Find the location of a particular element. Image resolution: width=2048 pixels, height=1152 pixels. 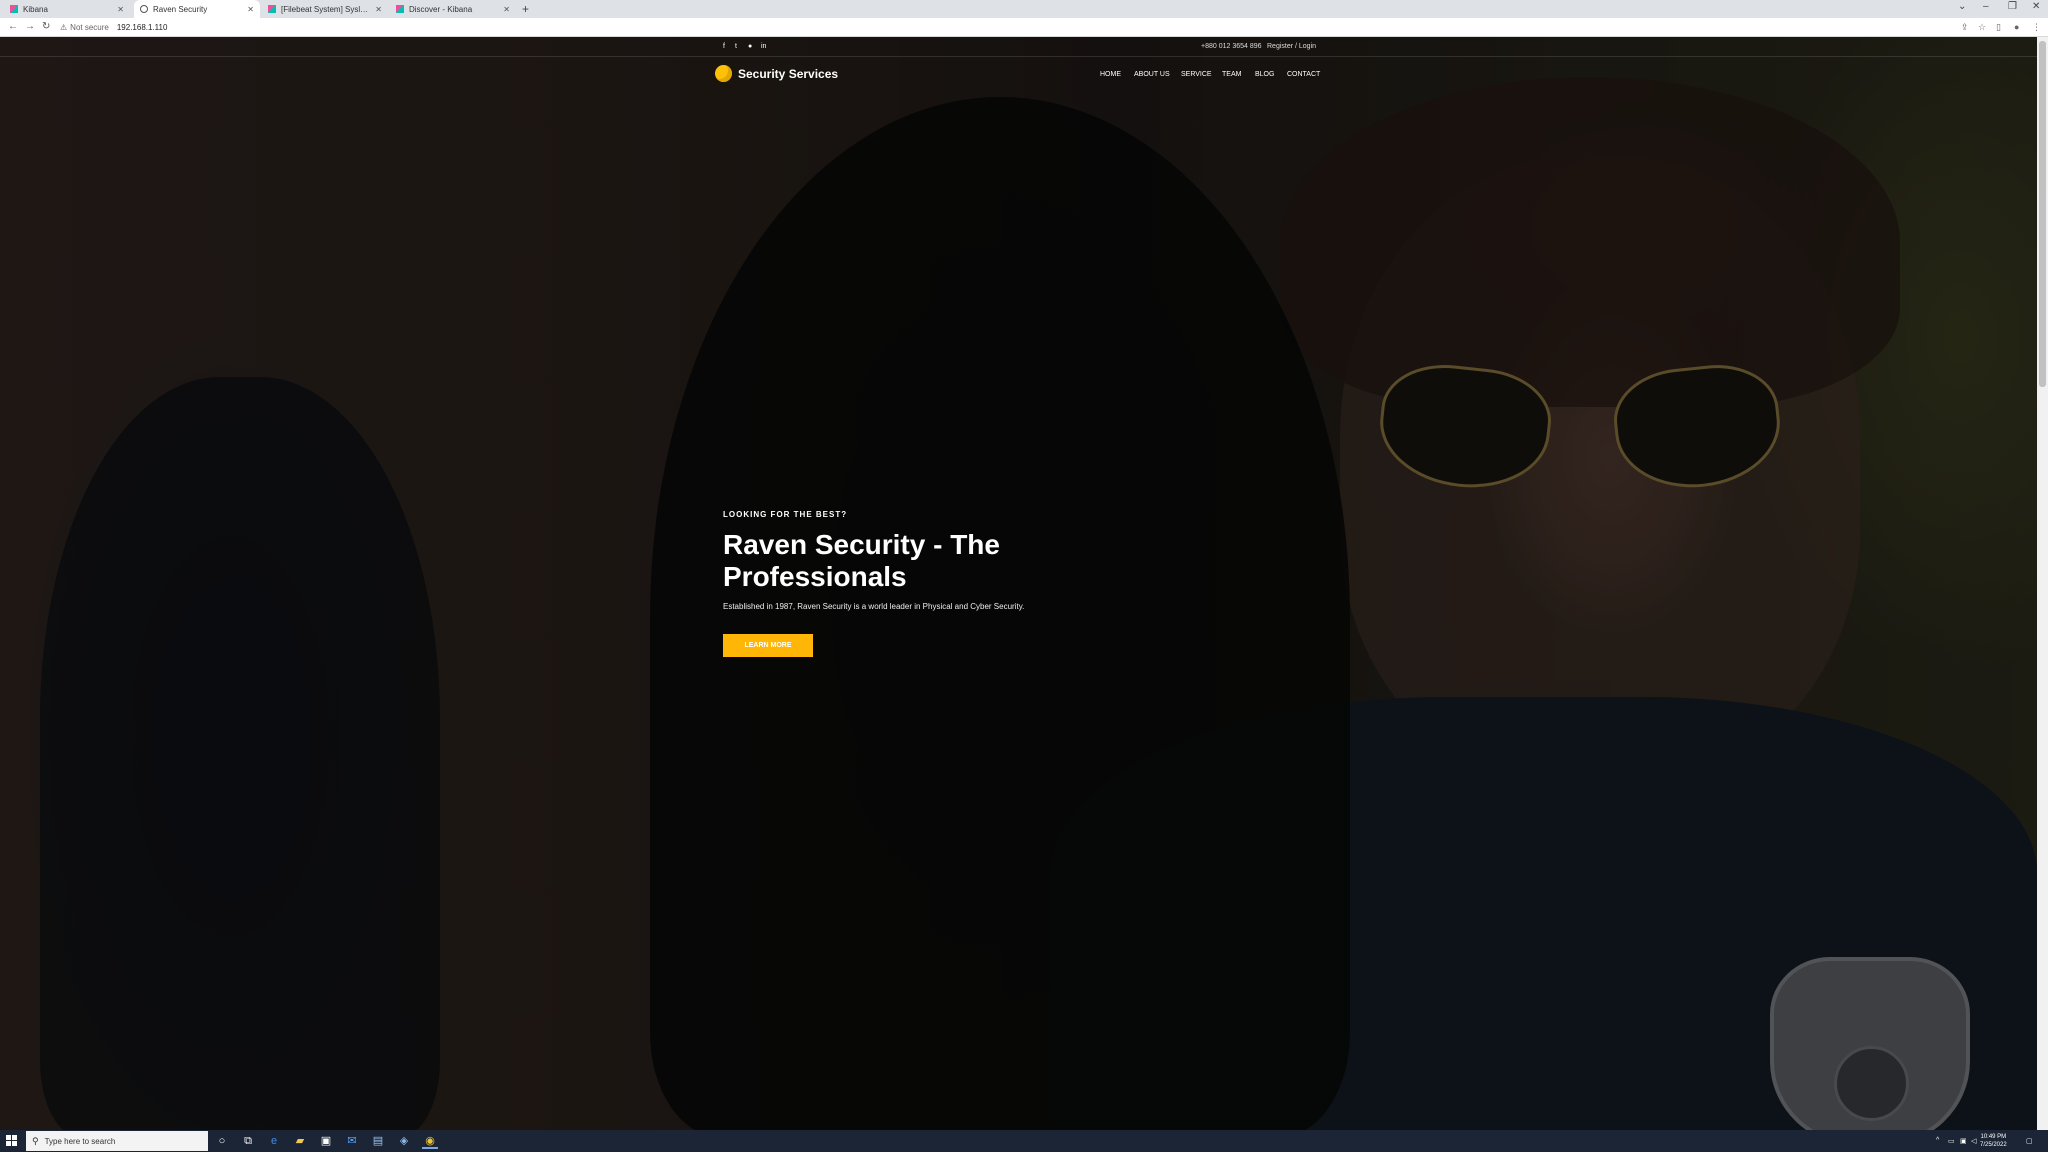

tab-title: Discover - Kibana is located at coordinates (441, 9).